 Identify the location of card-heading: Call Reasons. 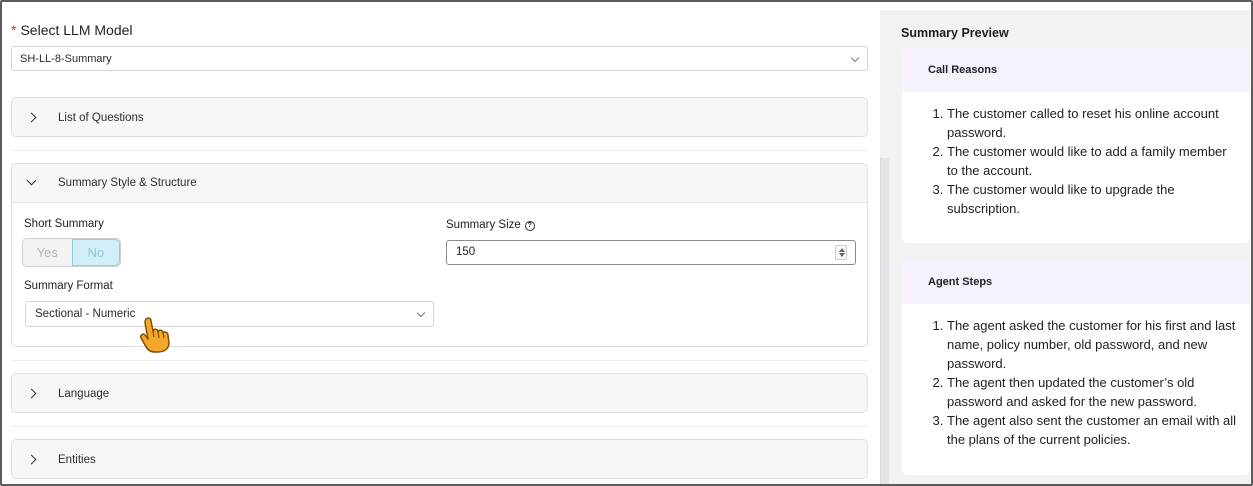
(1076, 70).